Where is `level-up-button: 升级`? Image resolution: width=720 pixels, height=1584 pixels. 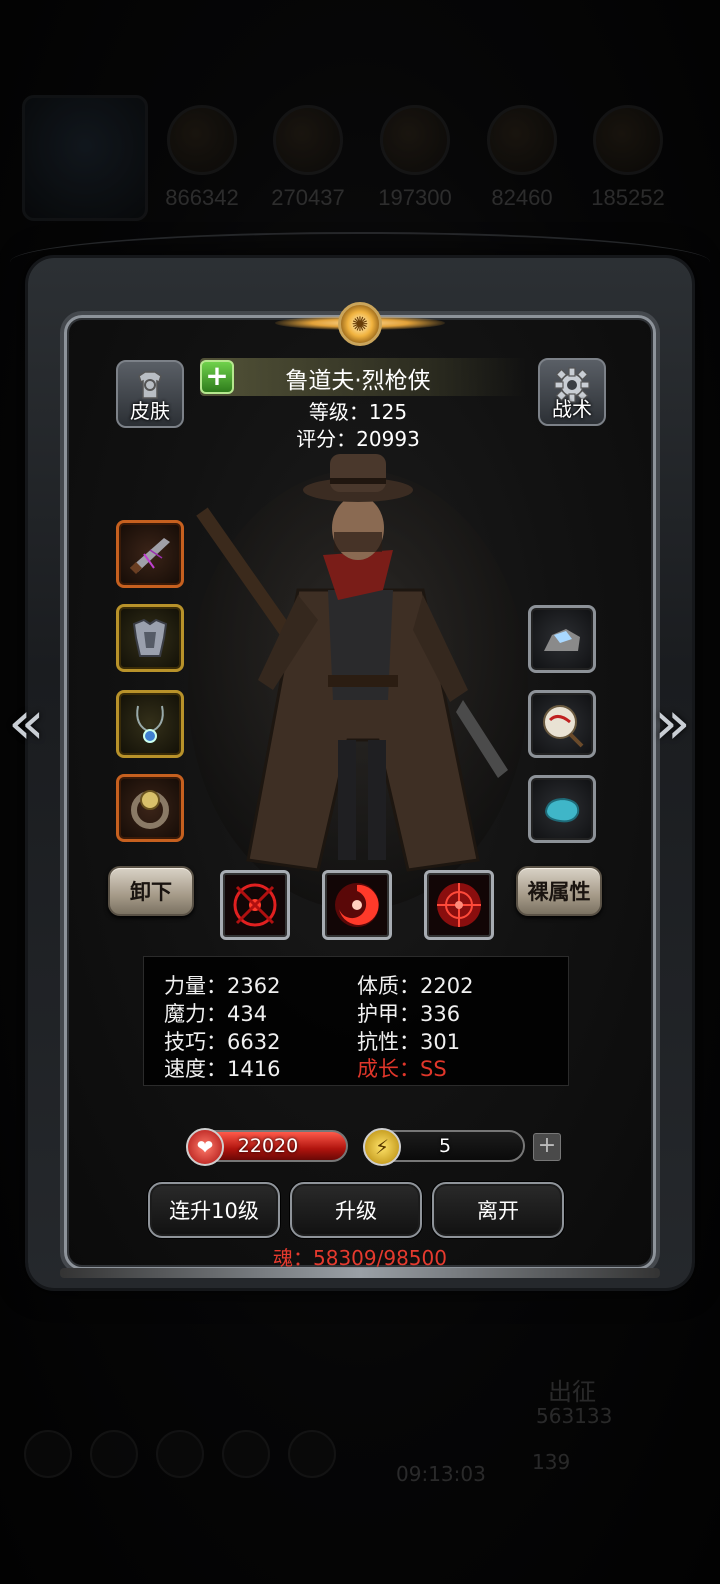
level-up-button: 升级 is located at coordinates (356, 1210).